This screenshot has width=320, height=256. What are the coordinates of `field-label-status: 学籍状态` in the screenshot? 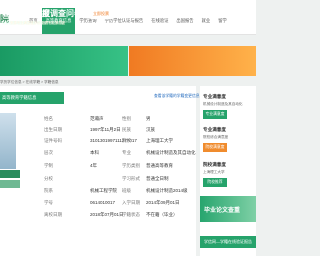 It's located at (131, 214).